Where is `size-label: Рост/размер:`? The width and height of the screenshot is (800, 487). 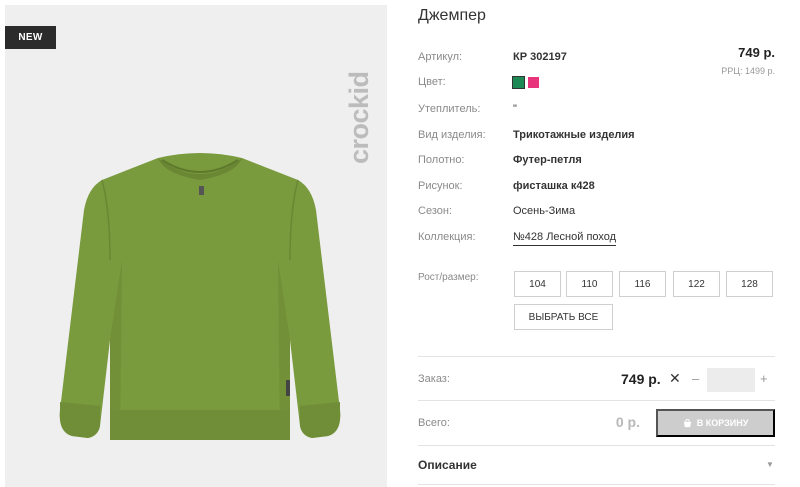
size-label: Рост/размер: is located at coordinates (448, 277).